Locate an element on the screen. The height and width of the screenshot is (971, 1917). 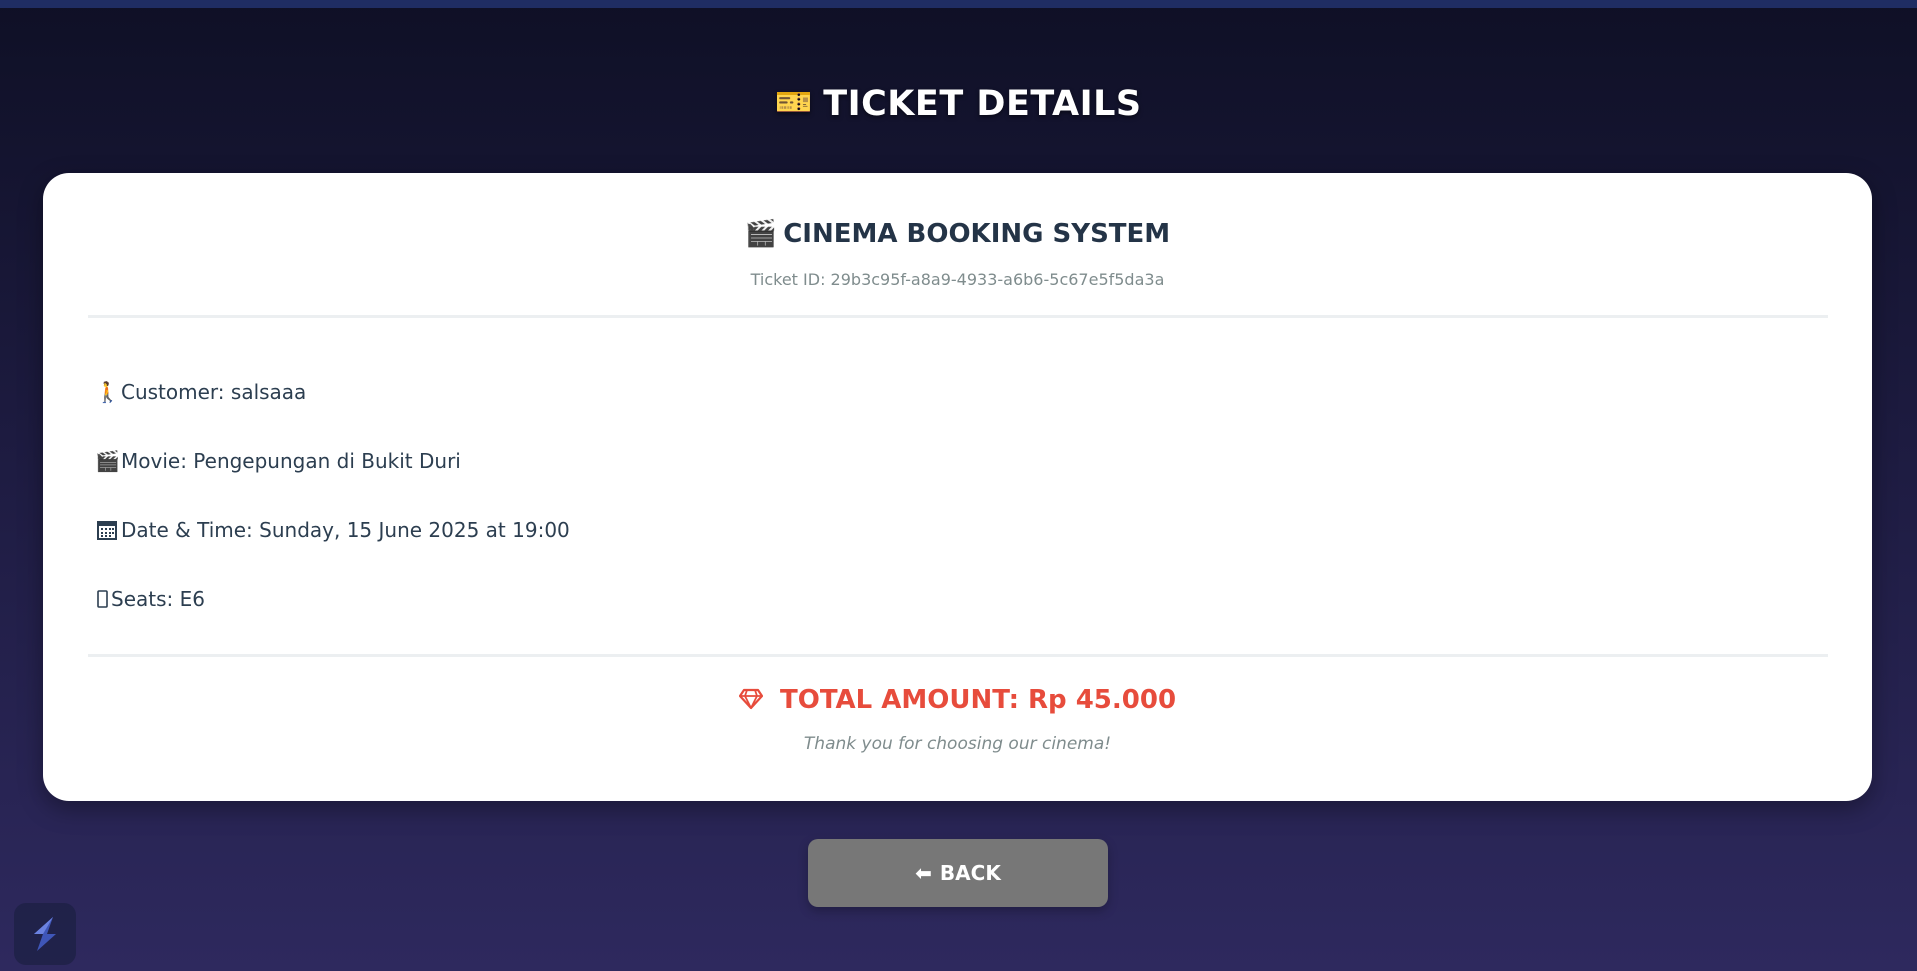
logo-icon is located at coordinates (45, 934).